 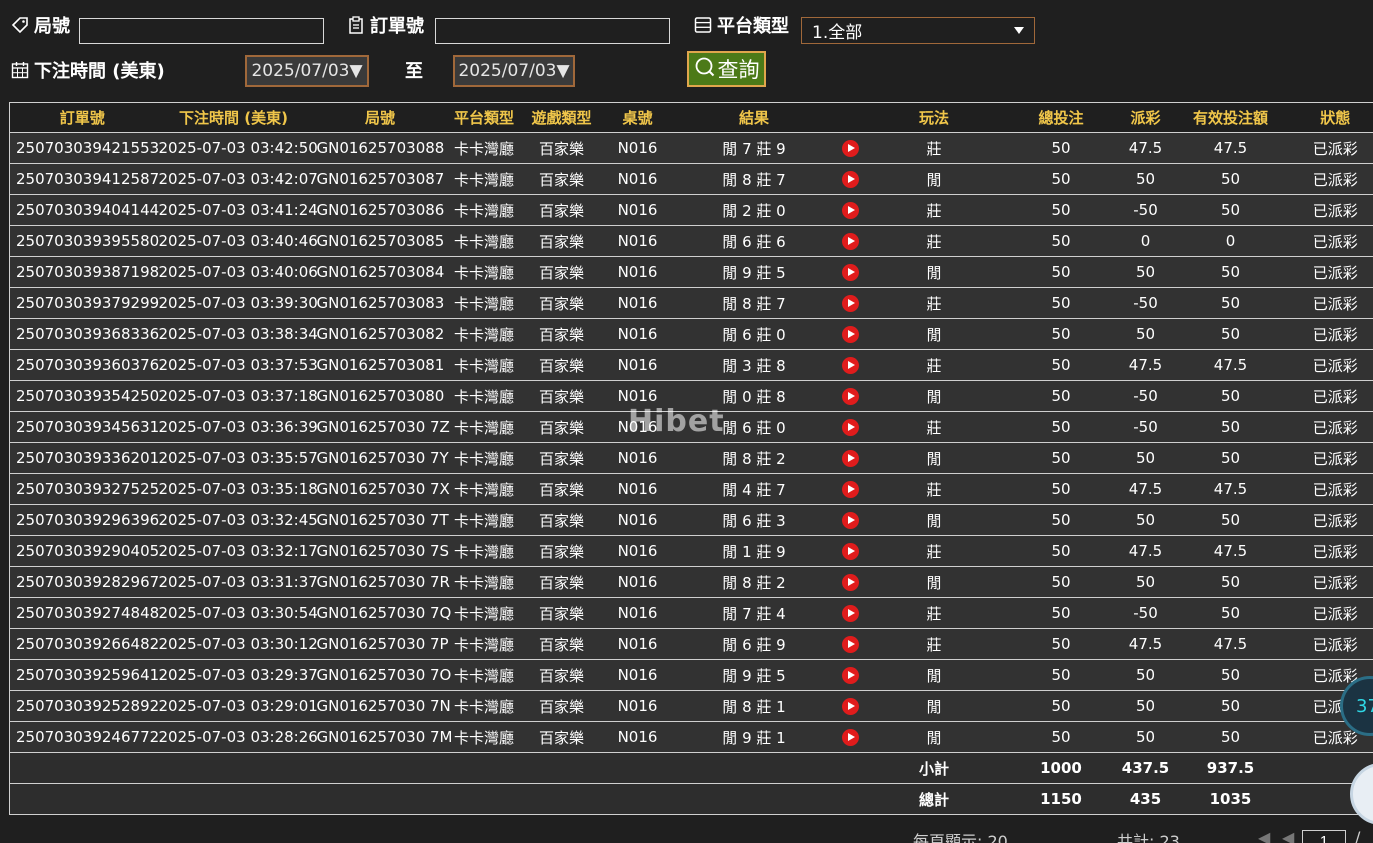 I want to click on page-number-input, so click(x=1324, y=836).